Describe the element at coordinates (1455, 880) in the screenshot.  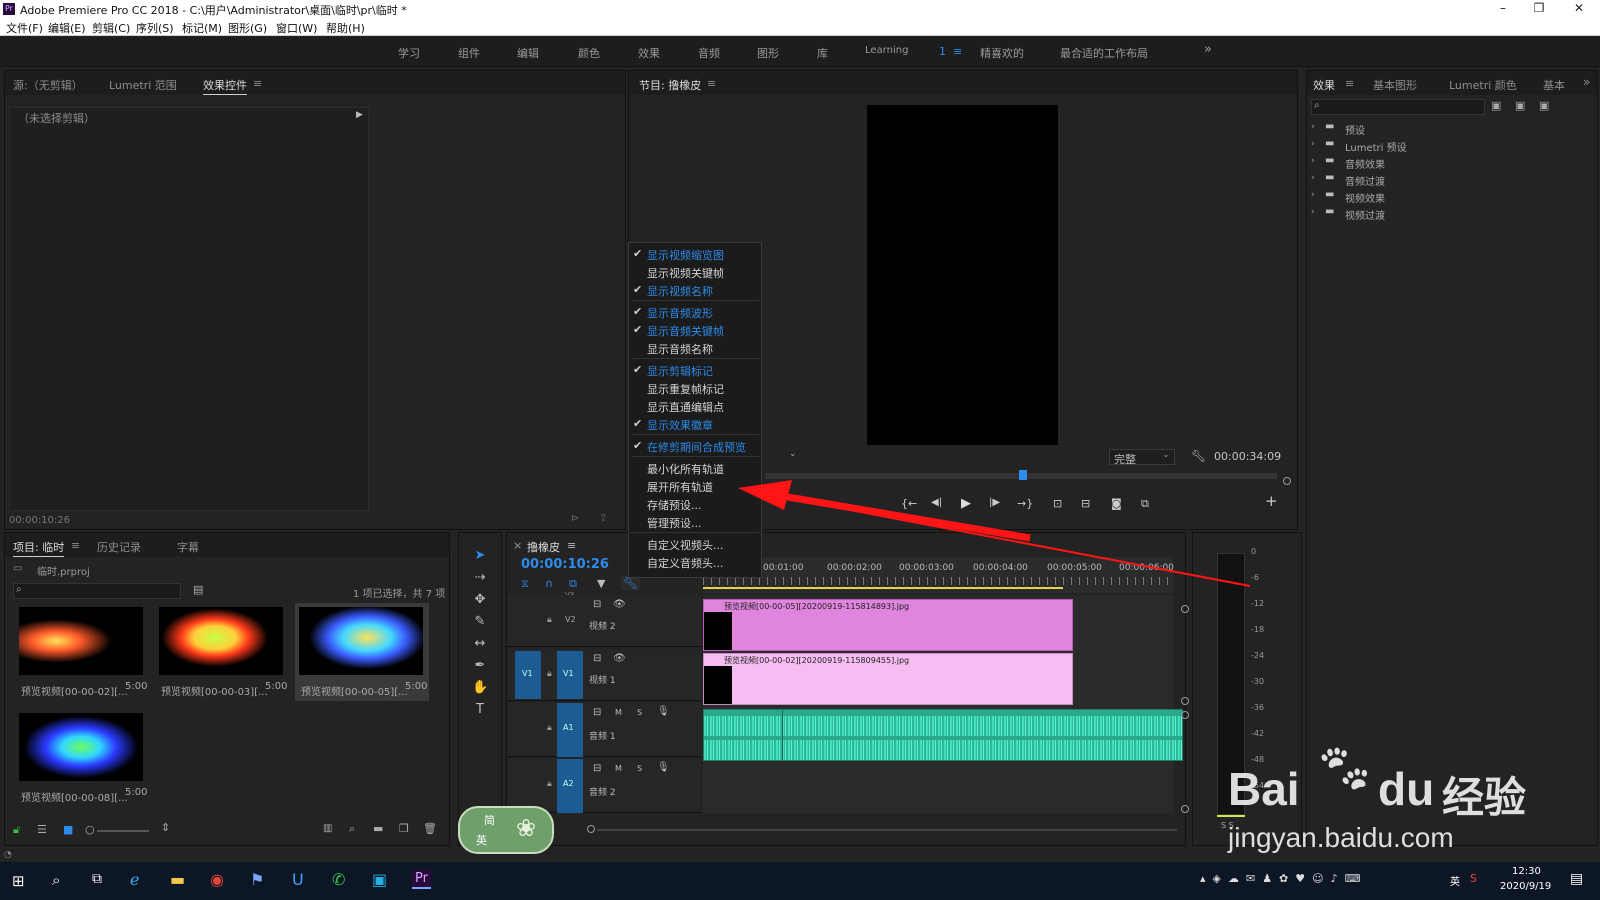
I see `ime-tray-label: 英` at that location.